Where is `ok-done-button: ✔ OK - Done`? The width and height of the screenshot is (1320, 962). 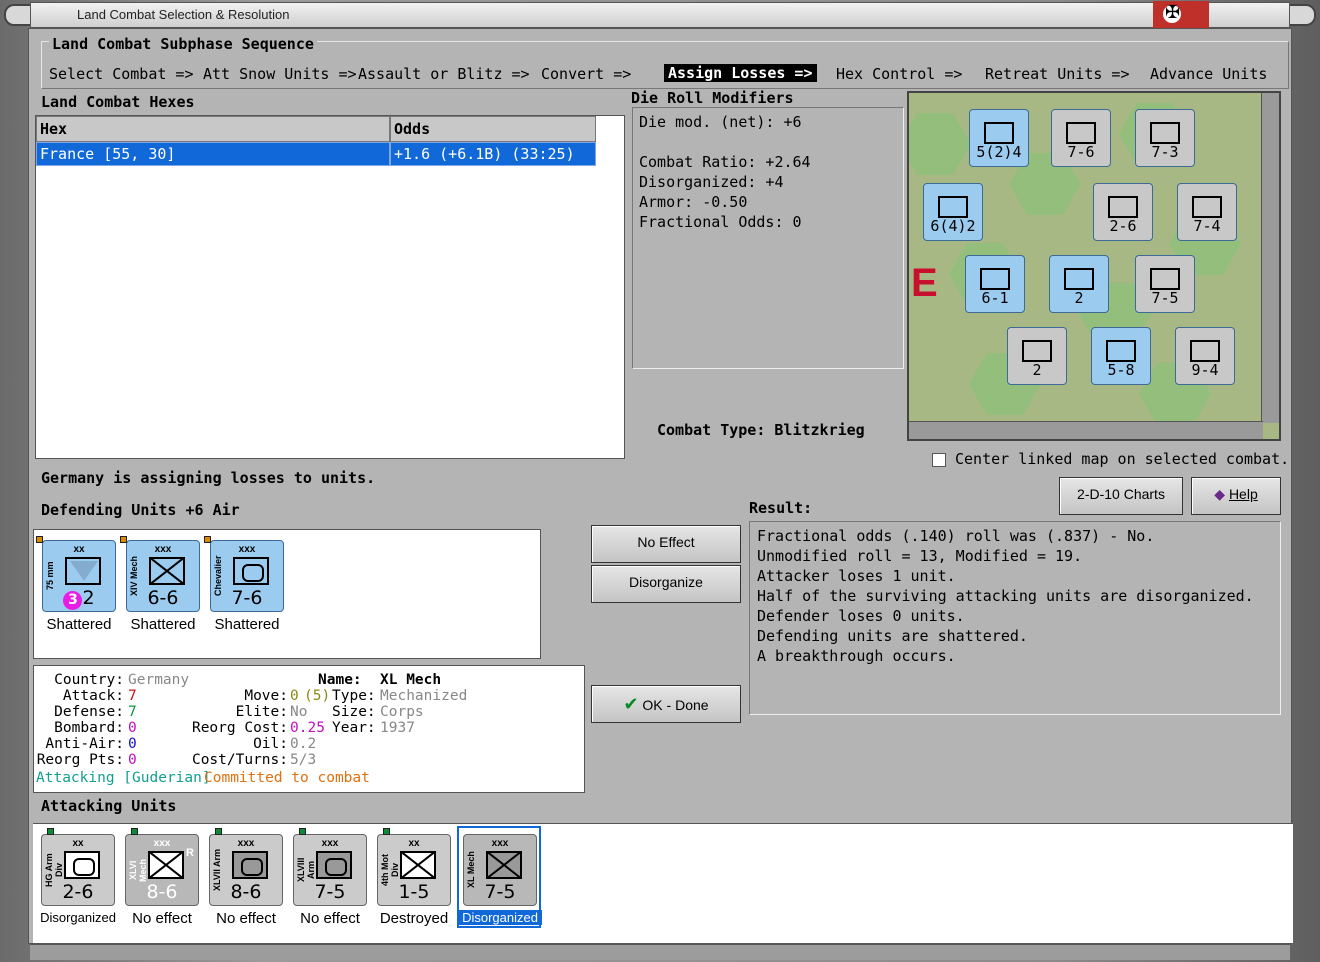
ok-done-button: ✔ OK - Done is located at coordinates (666, 704).